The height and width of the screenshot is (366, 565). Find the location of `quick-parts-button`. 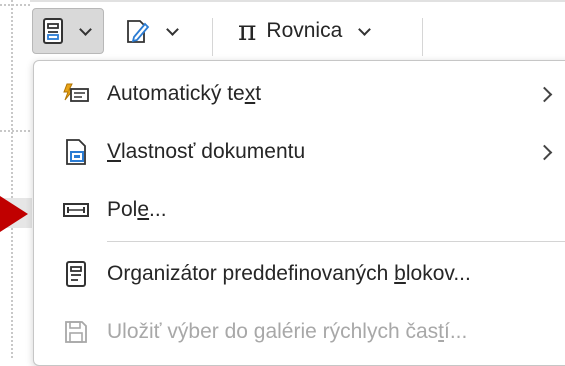

quick-parts-button is located at coordinates (68, 31).